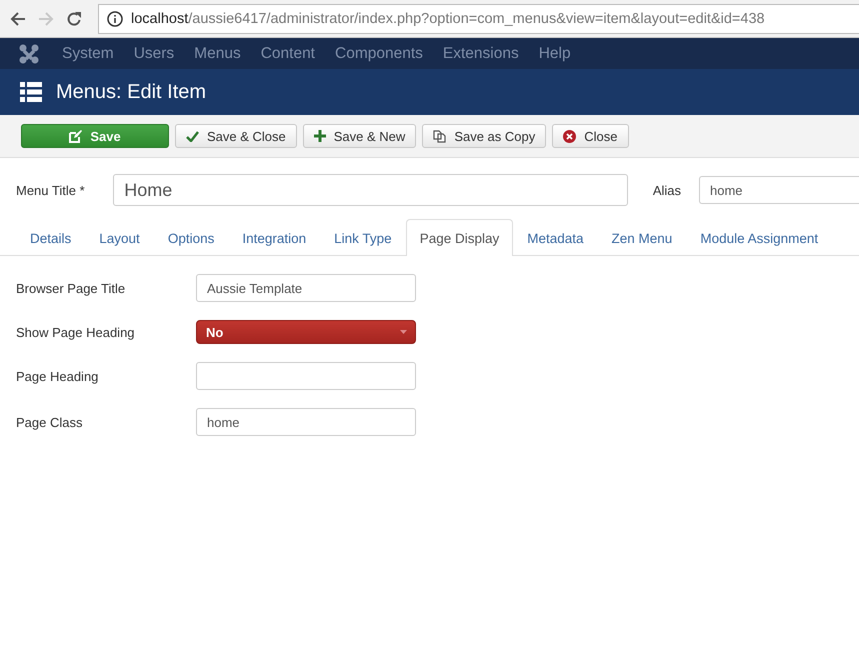 This screenshot has height=645, width=859. What do you see at coordinates (75, 136) in the screenshot?
I see `edit-icon` at bounding box center [75, 136].